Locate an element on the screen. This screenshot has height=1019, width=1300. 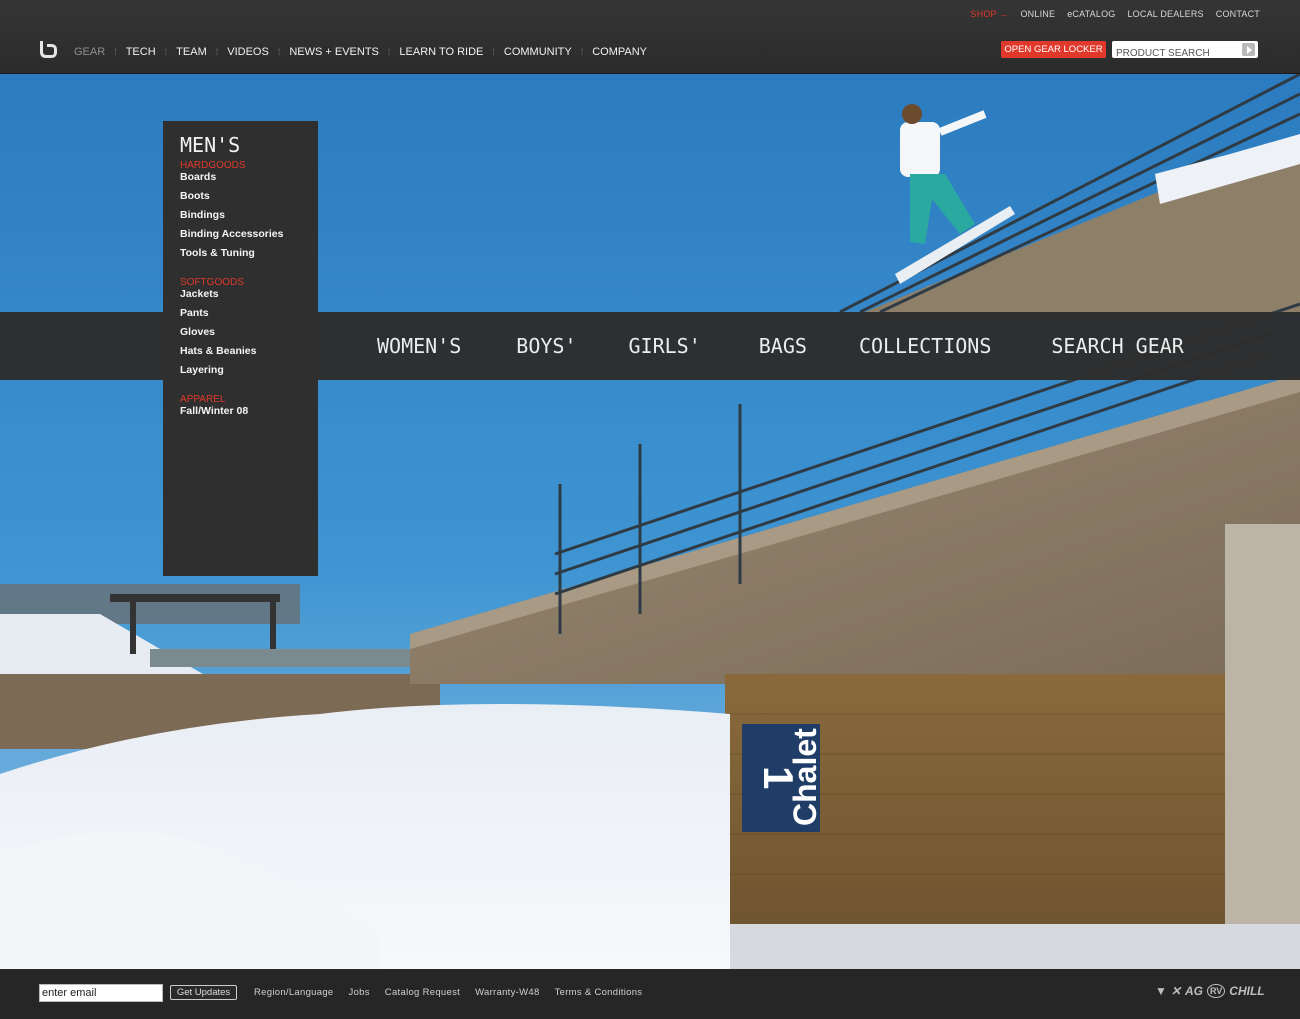
email-signup-input is located at coordinates (101, 993).